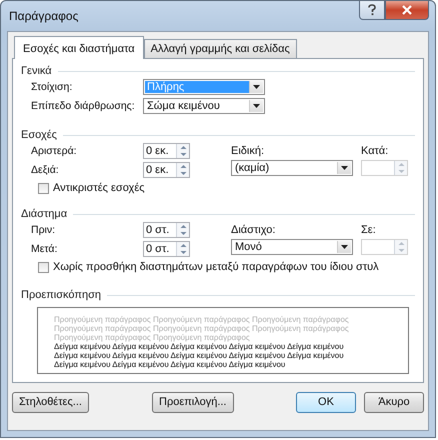  I want to click on field-label: Δεξιά:, so click(45, 170).